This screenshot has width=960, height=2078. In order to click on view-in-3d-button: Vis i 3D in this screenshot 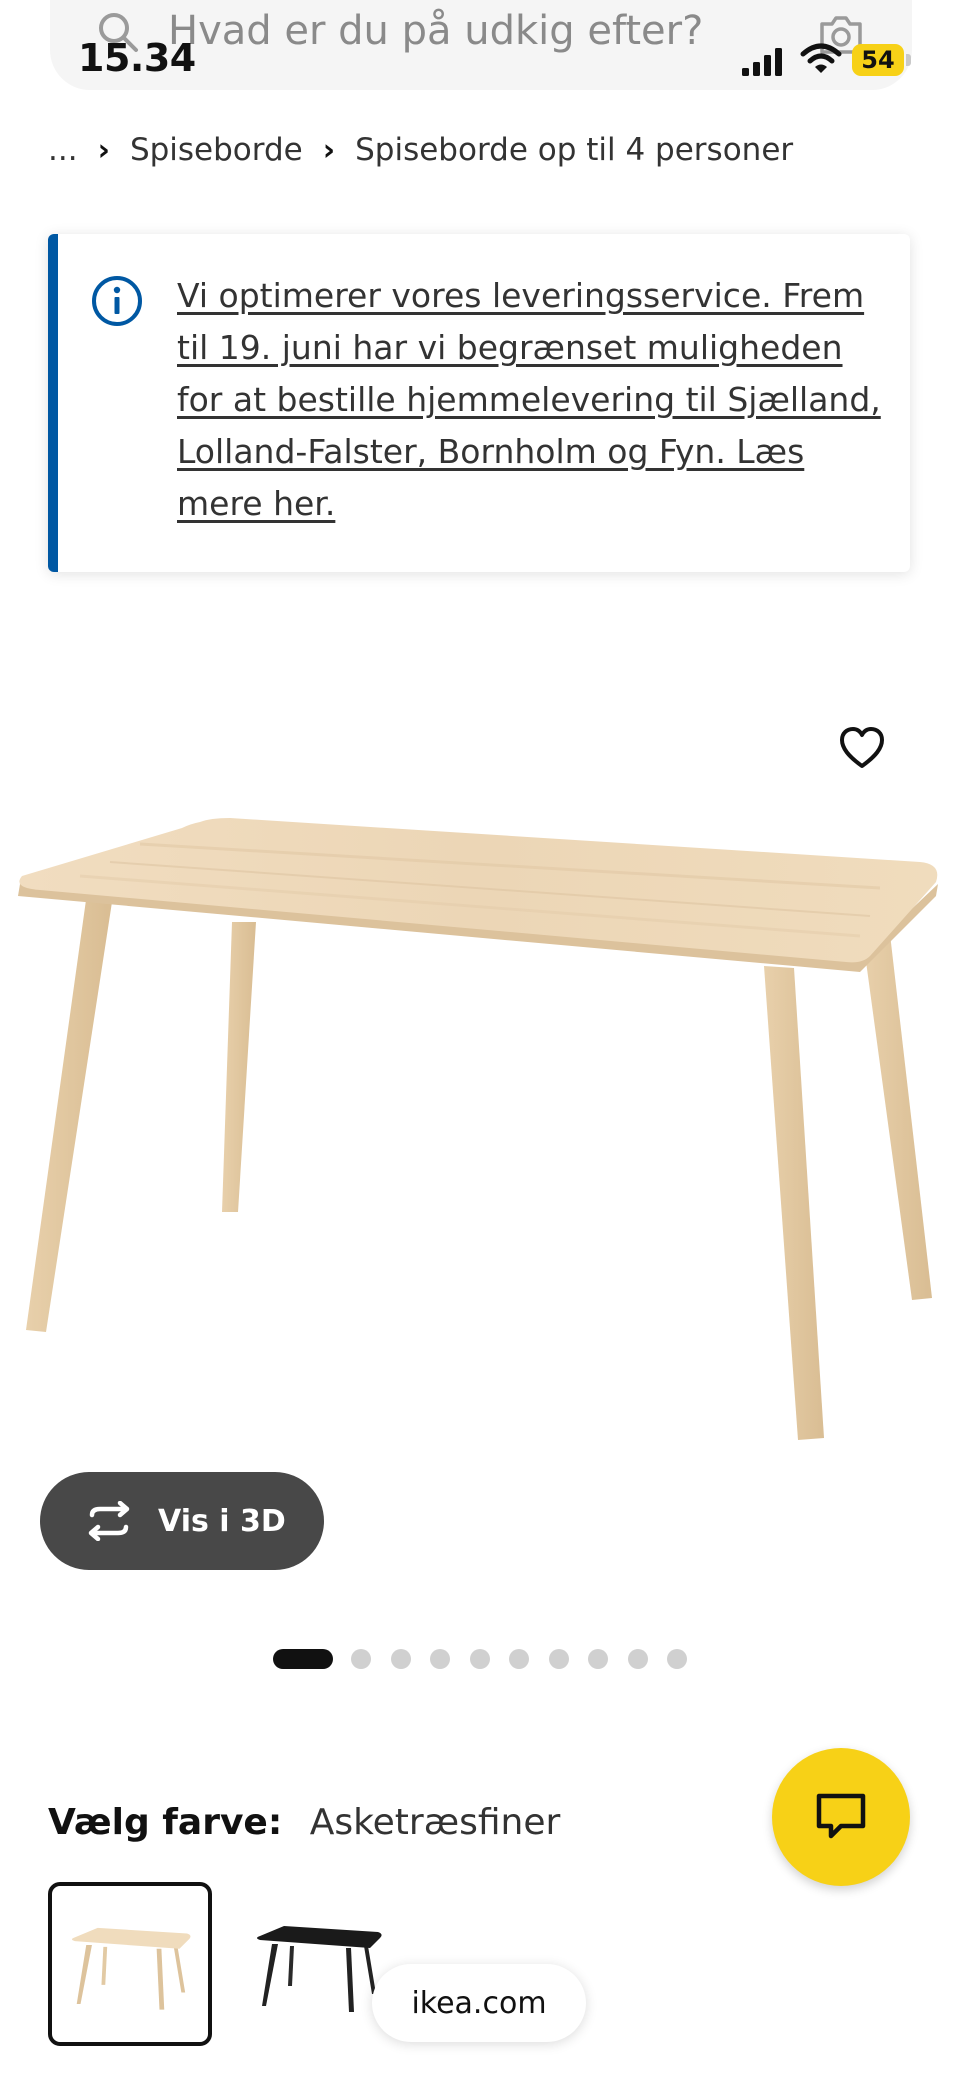, I will do `click(182, 1521)`.